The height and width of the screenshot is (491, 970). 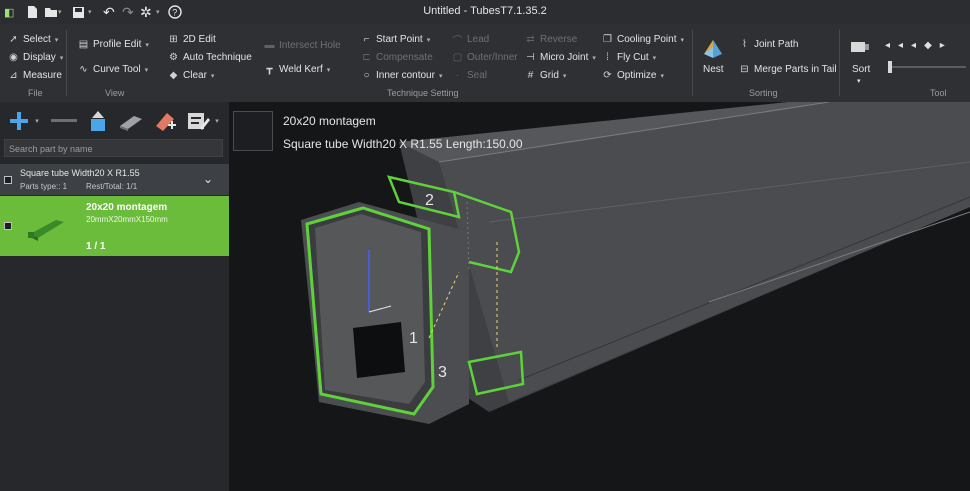 What do you see at coordinates (530, 39) in the screenshot?
I see `reverse-icon: ⇄` at bounding box center [530, 39].